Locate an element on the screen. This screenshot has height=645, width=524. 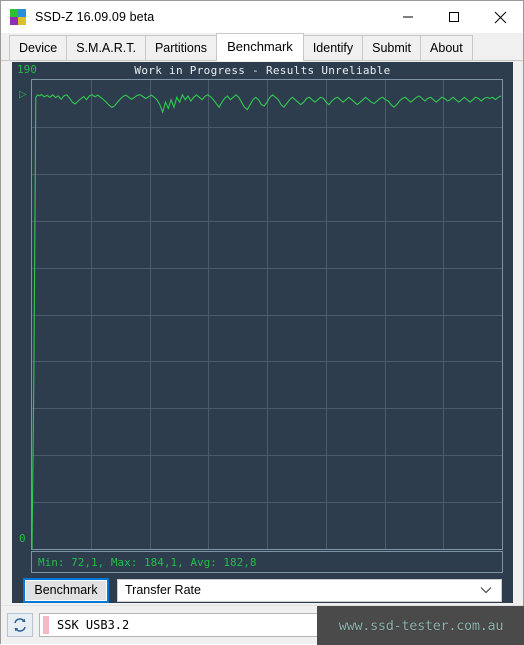
y-axis-max-label: 190 is located at coordinates (27, 69).